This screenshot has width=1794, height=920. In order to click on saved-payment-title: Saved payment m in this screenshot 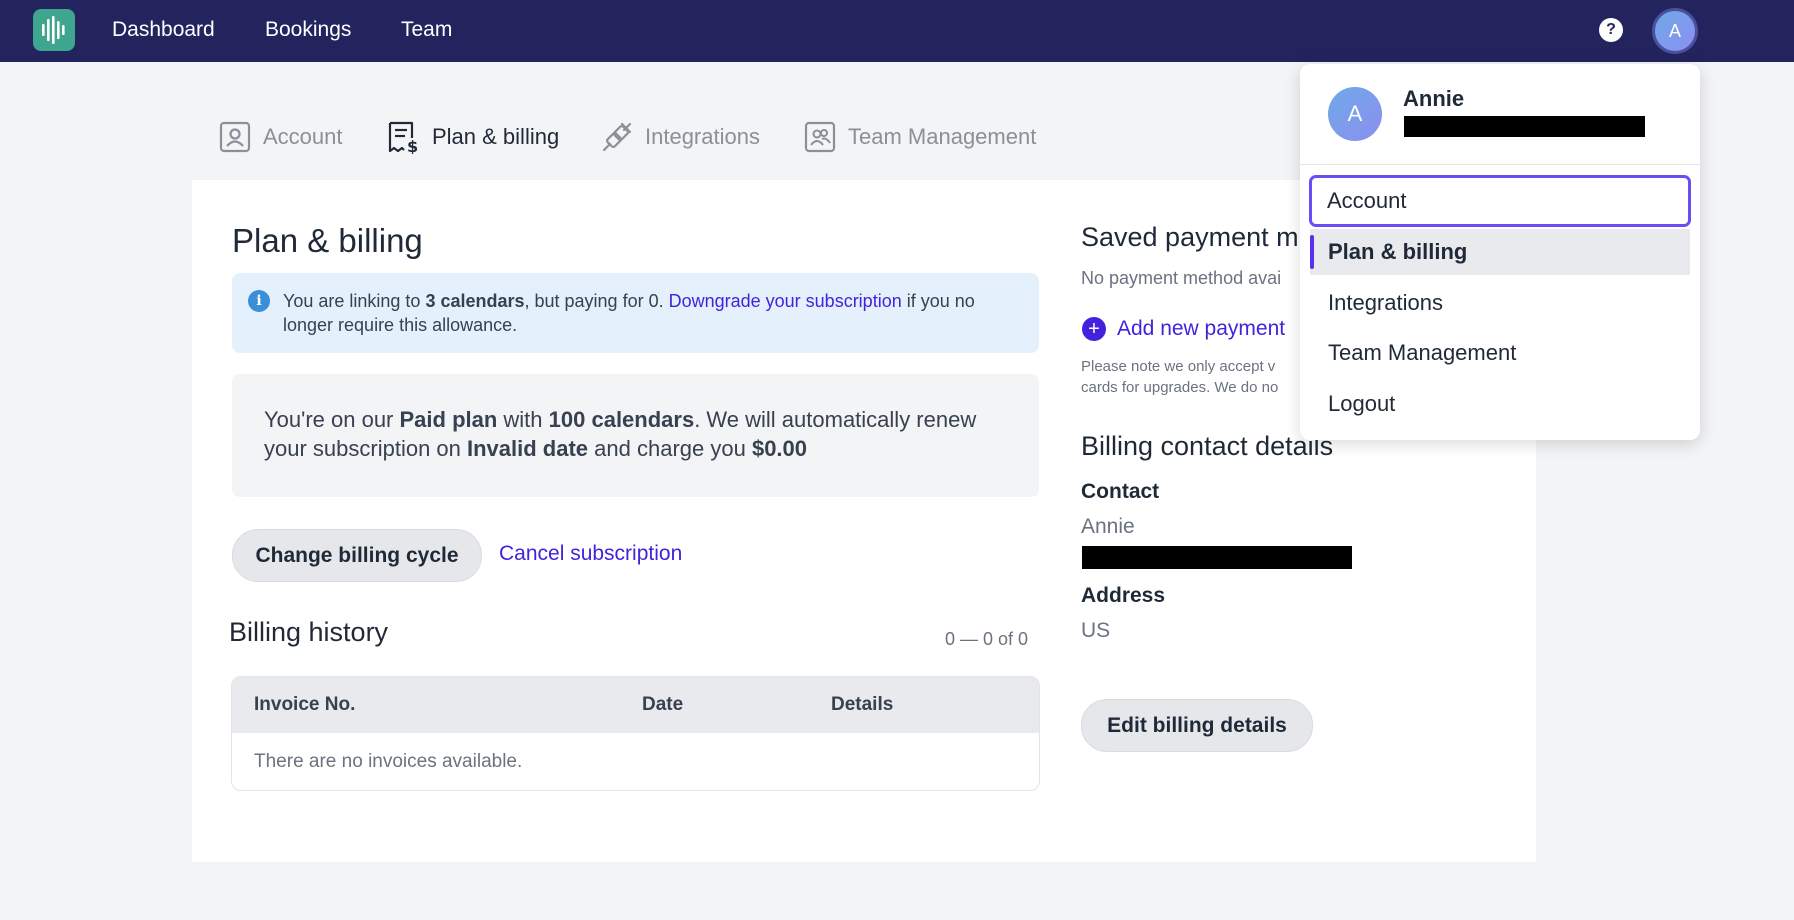, I will do `click(1190, 237)`.